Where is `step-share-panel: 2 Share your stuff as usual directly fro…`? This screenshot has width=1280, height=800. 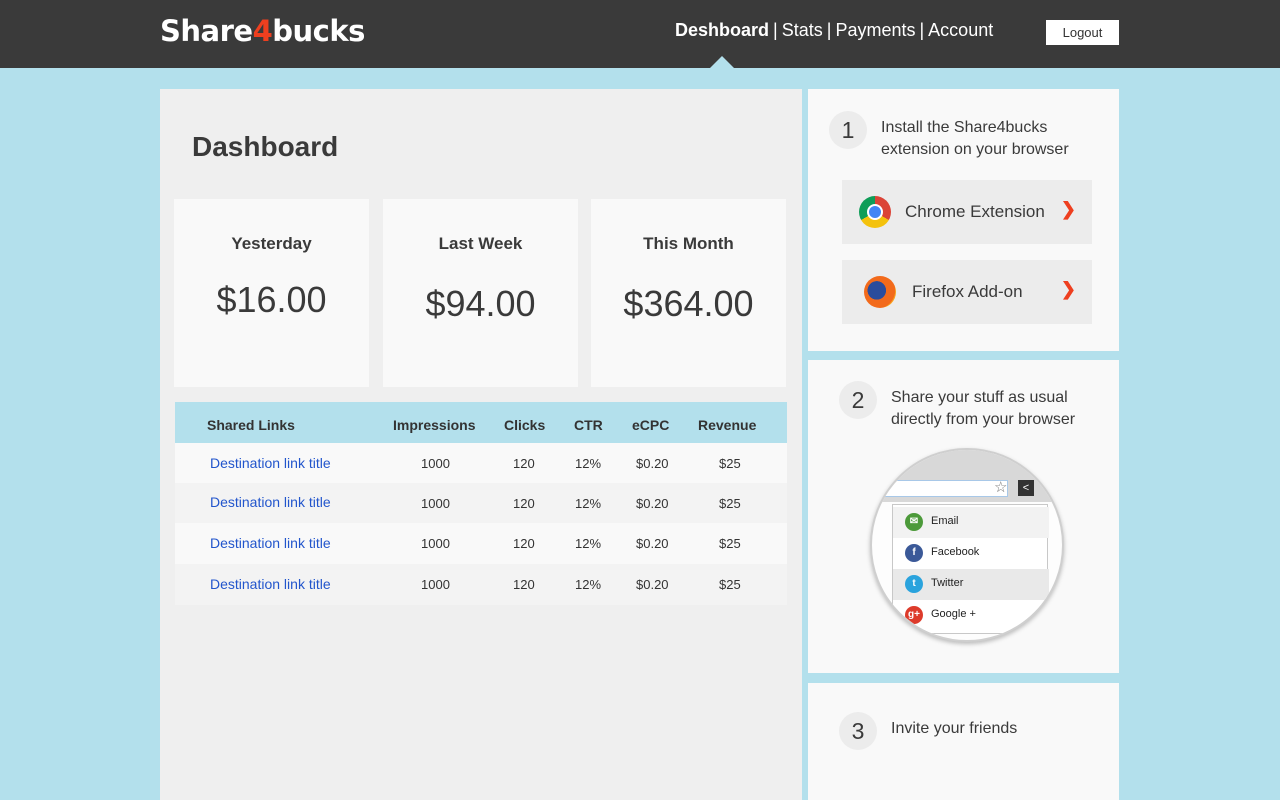 step-share-panel: 2 Share your stuff as usual directly fro… is located at coordinates (963, 516).